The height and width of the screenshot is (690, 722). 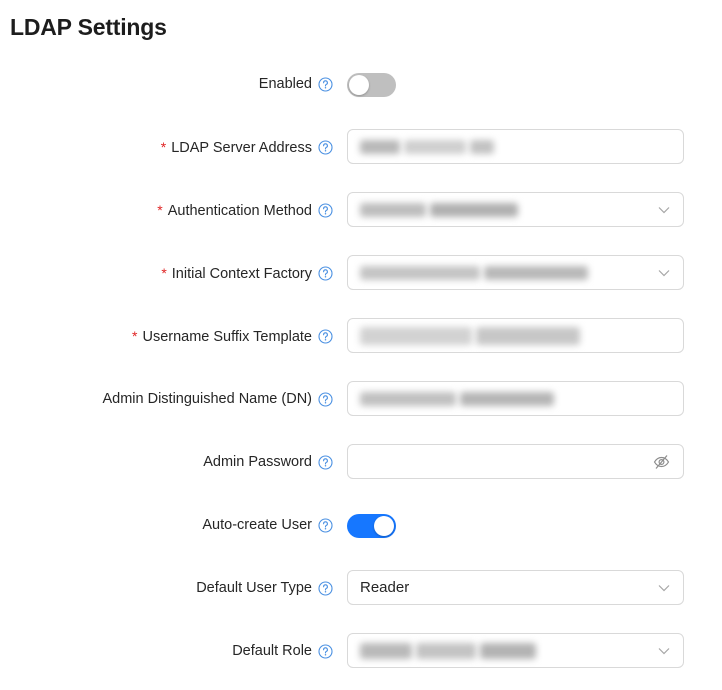 What do you see at coordinates (236, 273) in the screenshot?
I see `context-factory-label: * Initial Context Factory` at bounding box center [236, 273].